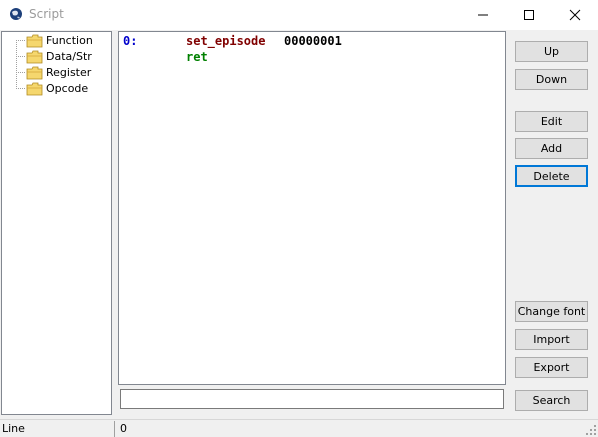  What do you see at coordinates (67, 88) in the screenshot?
I see `tree-item-label: Opcode` at bounding box center [67, 88].